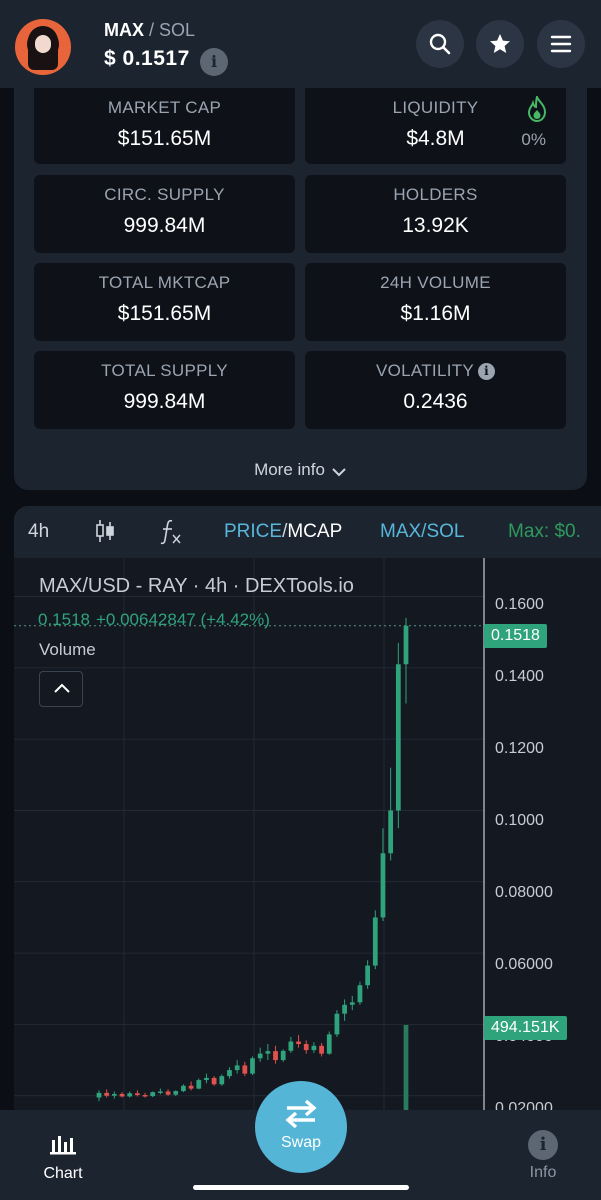  I want to click on more-info-button: More info, so click(300, 470).